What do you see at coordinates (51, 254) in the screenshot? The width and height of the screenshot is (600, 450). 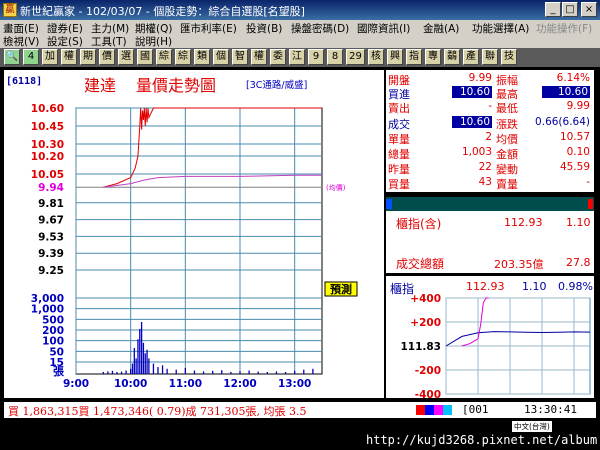 I see `price-tick-label: 9.39` at bounding box center [51, 254].